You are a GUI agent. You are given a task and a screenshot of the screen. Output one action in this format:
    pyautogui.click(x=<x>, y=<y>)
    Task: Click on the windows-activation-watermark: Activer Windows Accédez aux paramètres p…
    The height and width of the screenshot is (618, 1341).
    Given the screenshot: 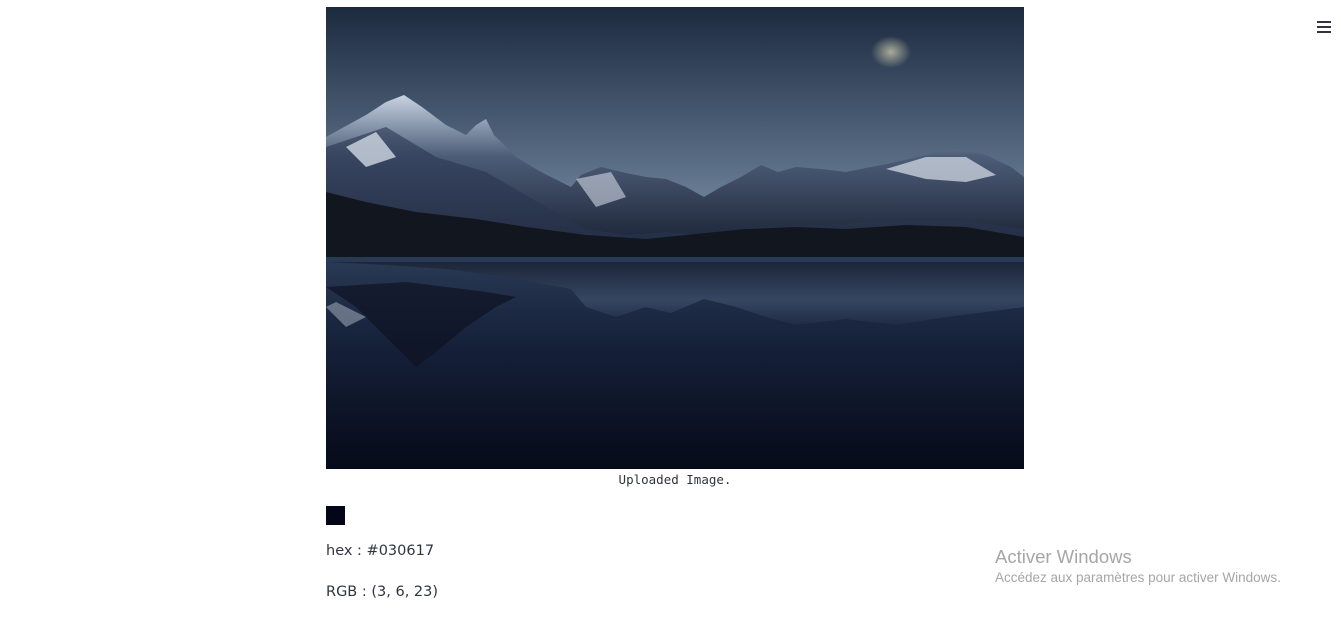 What is the action you would take?
    pyautogui.click(x=1165, y=566)
    